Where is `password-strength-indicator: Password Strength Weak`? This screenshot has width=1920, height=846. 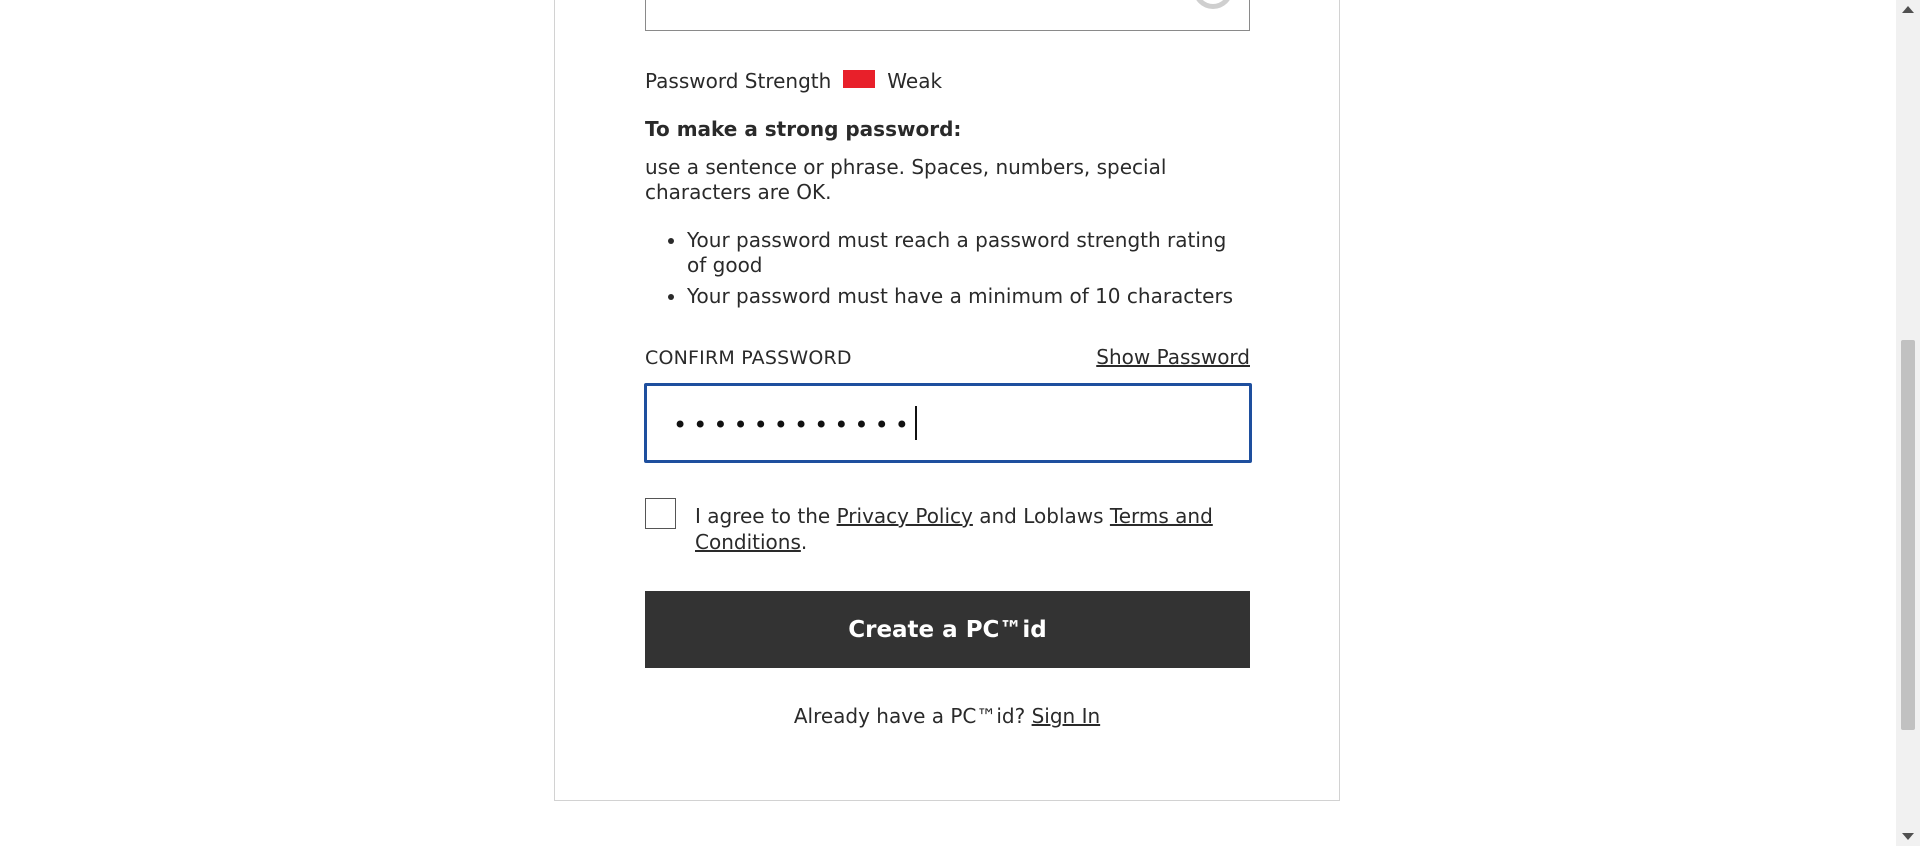 password-strength-indicator: Password Strength Weak is located at coordinates (793, 81).